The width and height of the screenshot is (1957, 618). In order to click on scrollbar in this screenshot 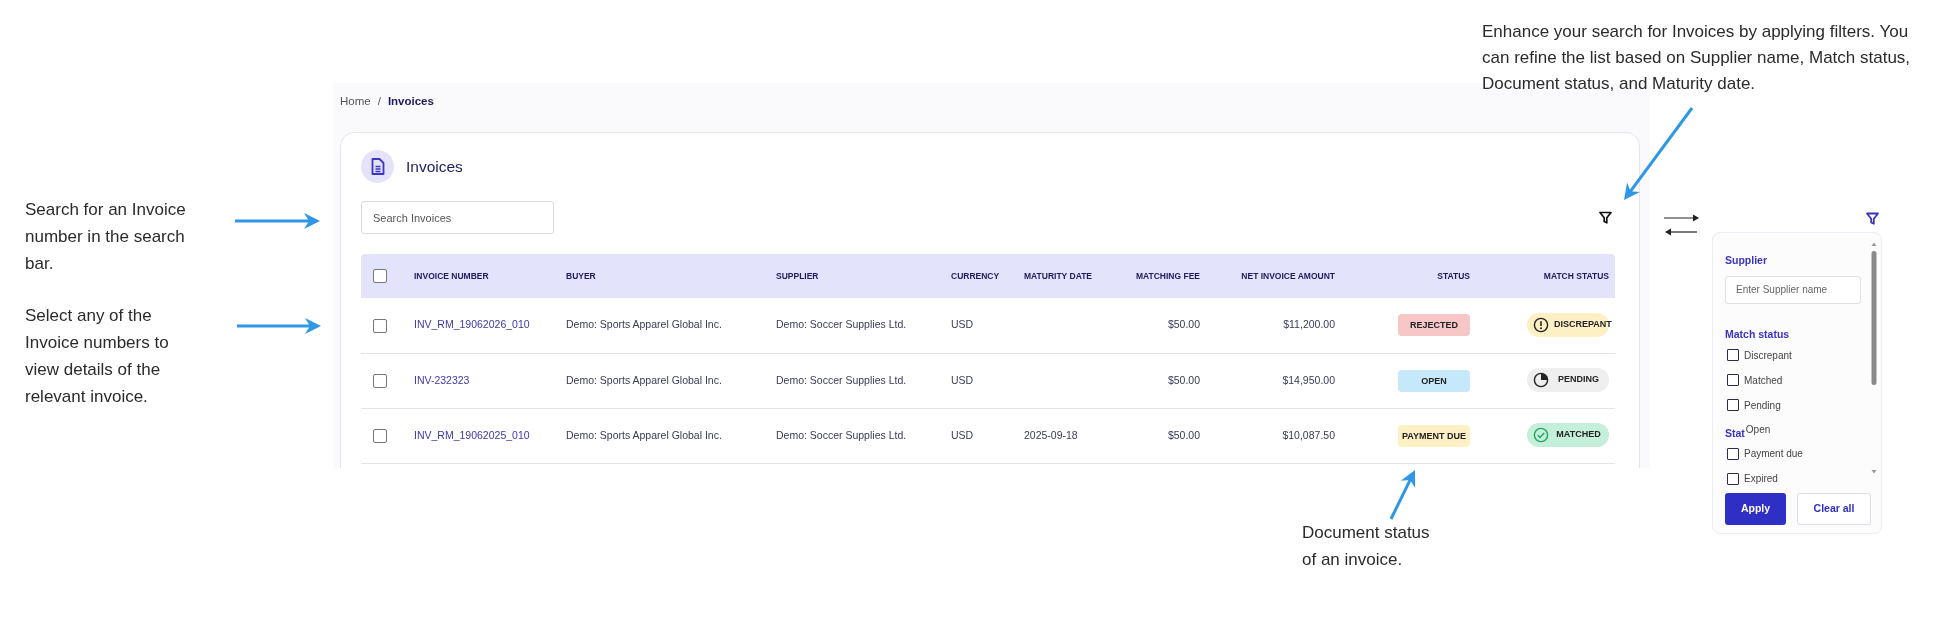, I will do `click(1874, 358)`.